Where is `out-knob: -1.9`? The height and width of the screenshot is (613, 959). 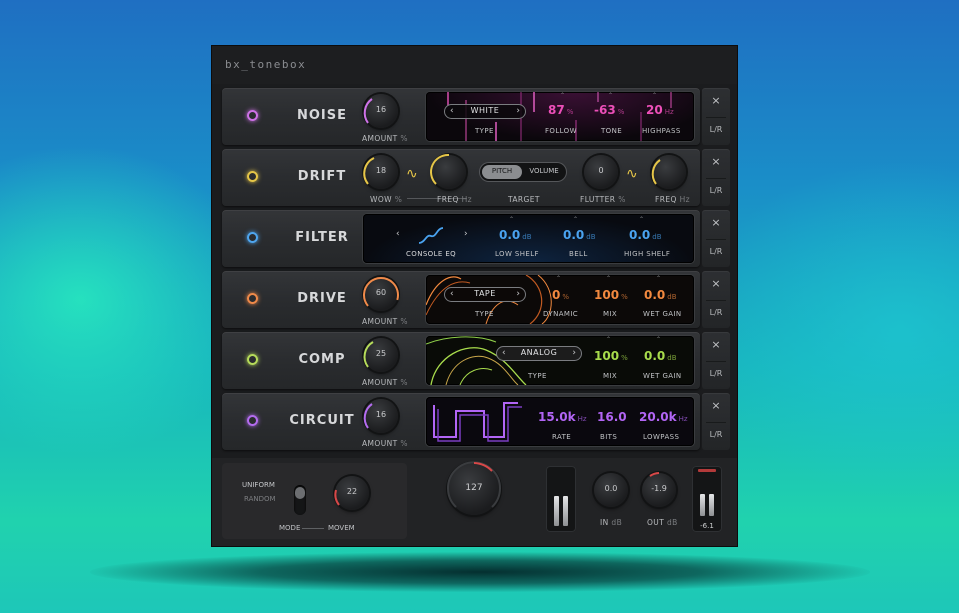 out-knob: -1.9 is located at coordinates (659, 489).